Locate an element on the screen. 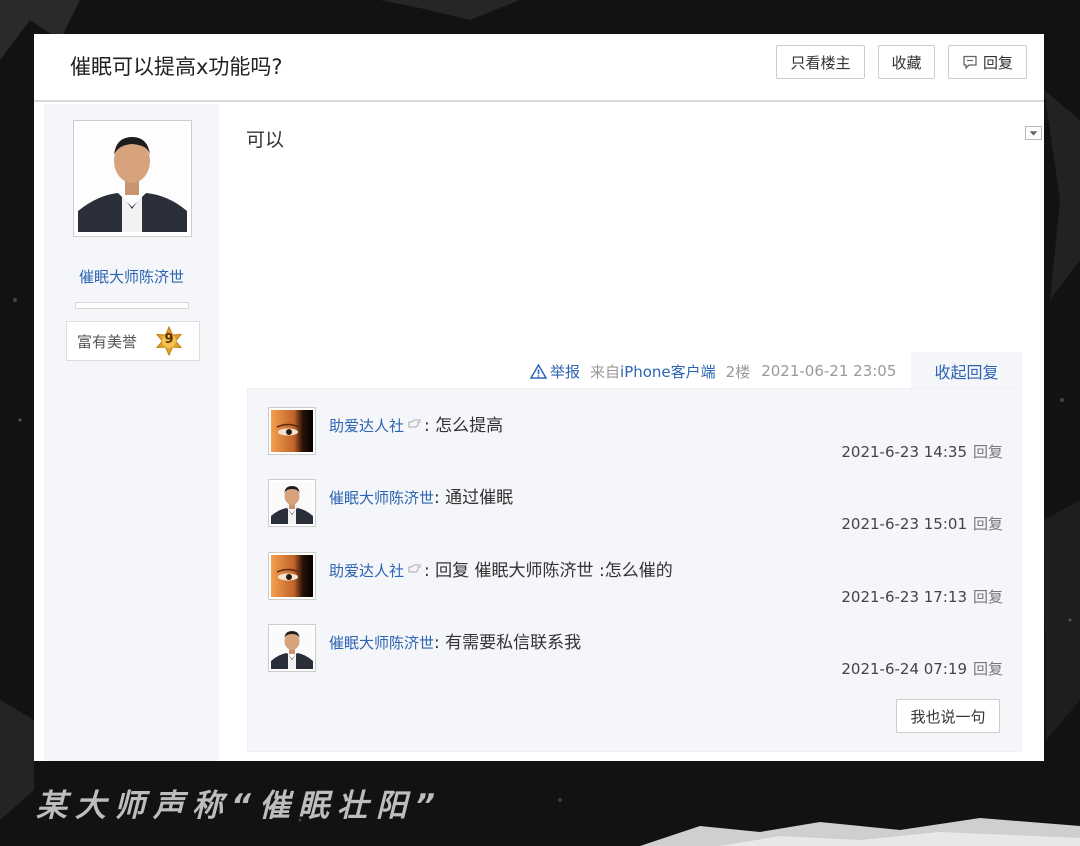 This screenshot has height=846, width=1080. post-title: 催眠可以提高x功能吗? is located at coordinates (176, 67).